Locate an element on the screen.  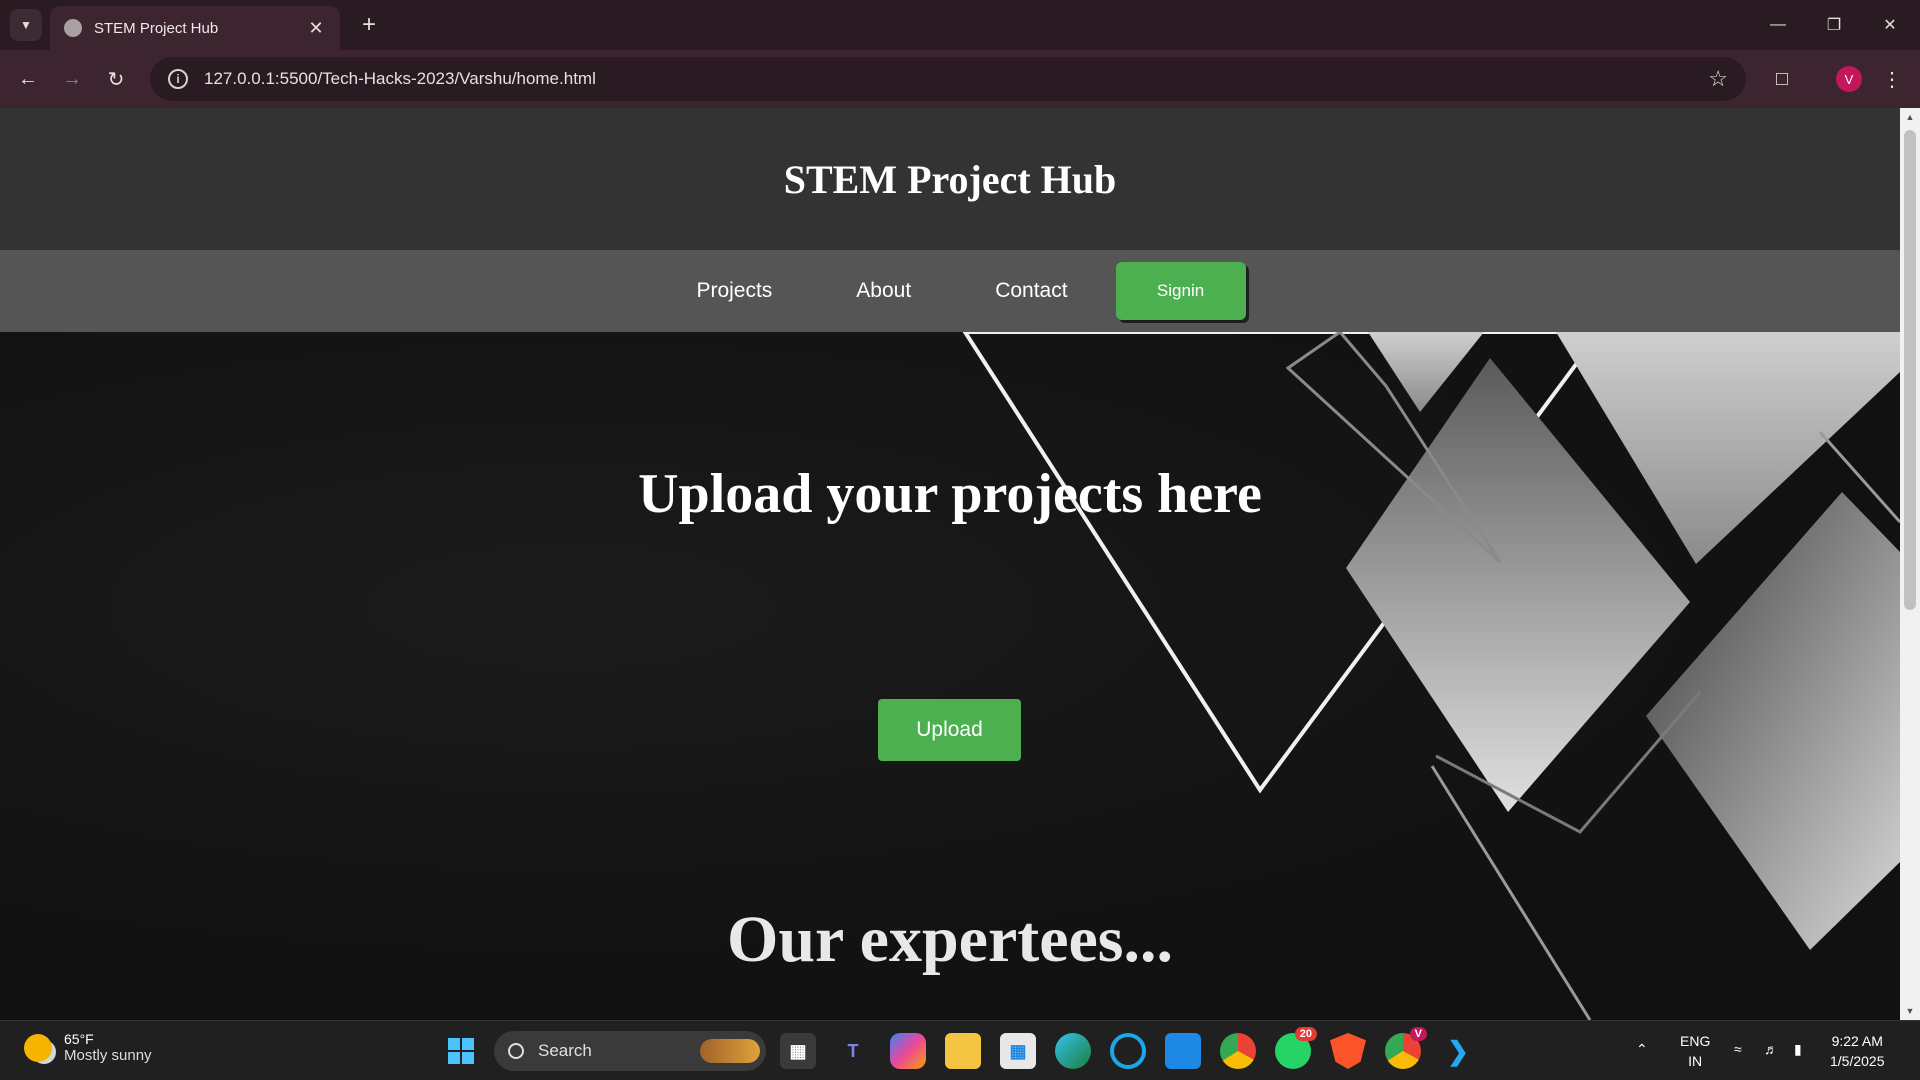
taskbar-search-label: Search is located at coordinates (565, 1050).